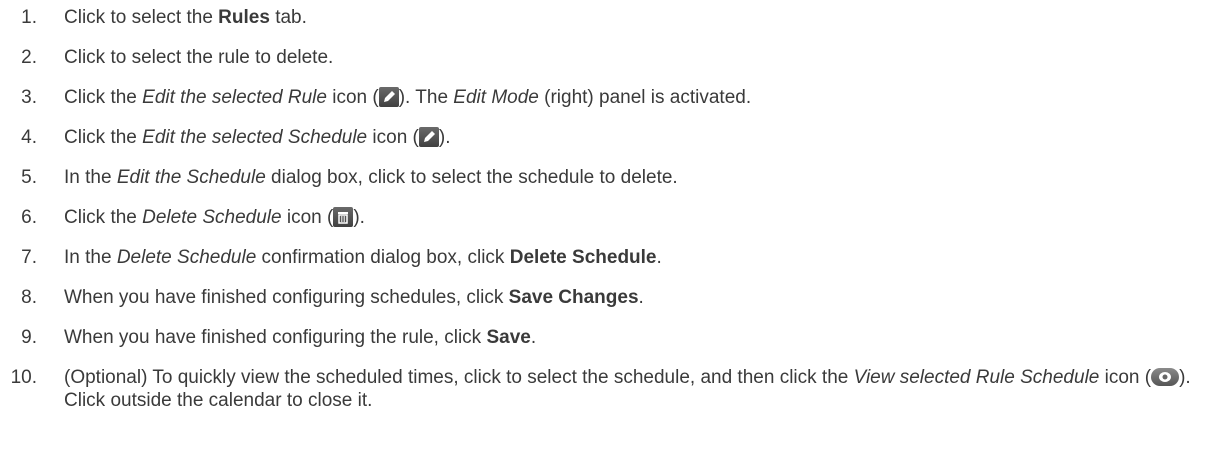  What do you see at coordinates (508, 337) in the screenshot?
I see `step-bold-text: Save` at bounding box center [508, 337].